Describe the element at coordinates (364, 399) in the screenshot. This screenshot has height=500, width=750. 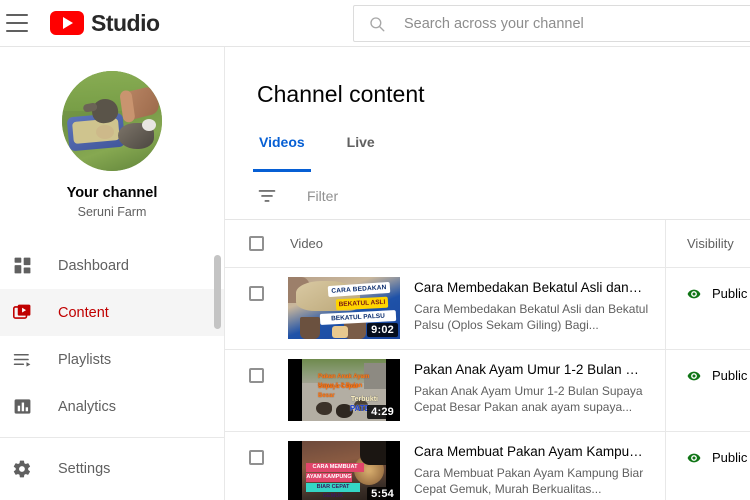
I see `thumbnail-text-line: Terbukti` at that location.